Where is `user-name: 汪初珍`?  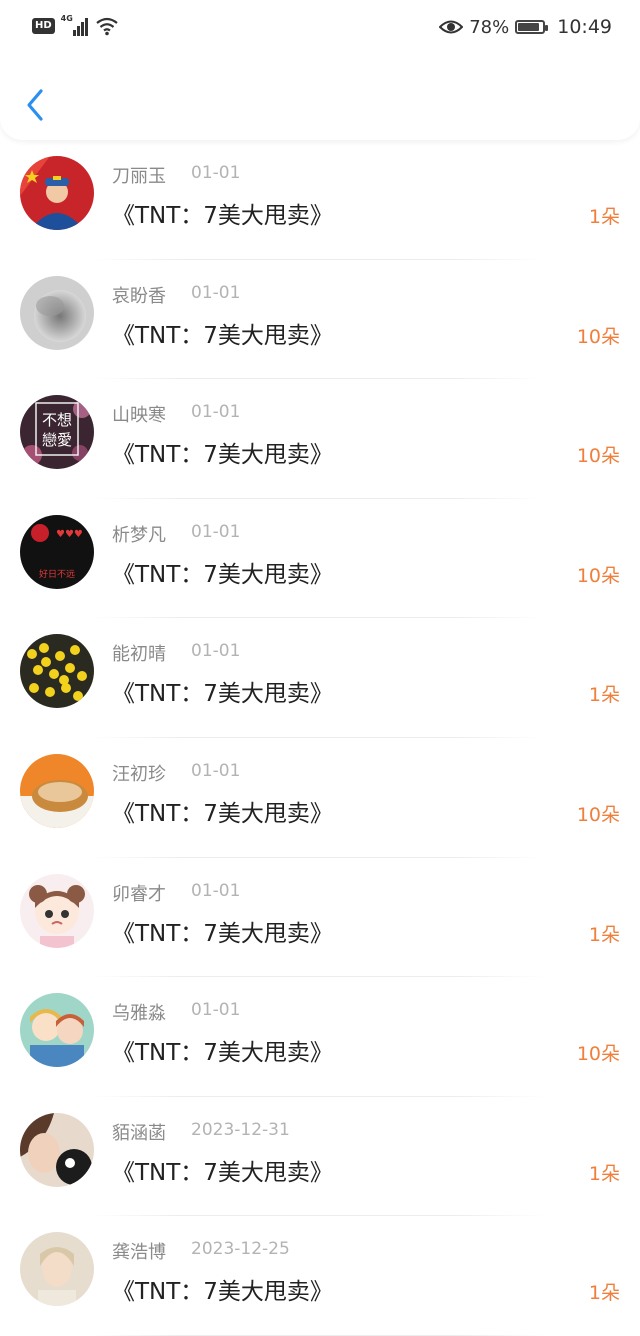
user-name: 汪初珍 is located at coordinates (139, 774).